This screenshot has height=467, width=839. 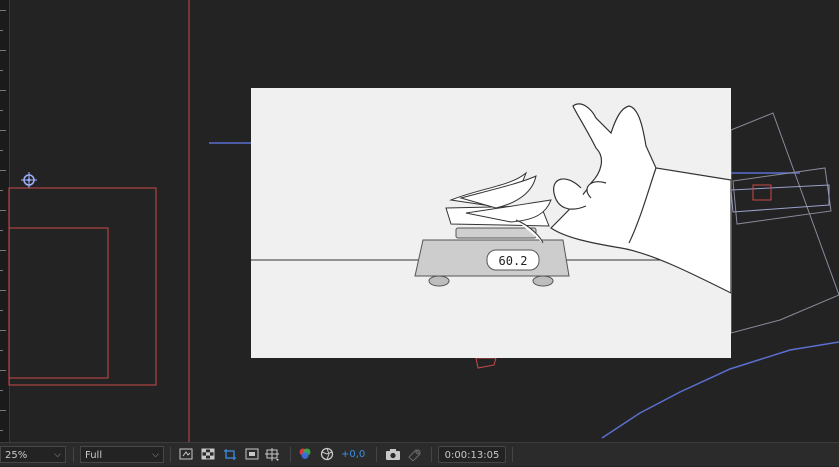 I want to click on fast-previews-icon, so click(x=186, y=454).